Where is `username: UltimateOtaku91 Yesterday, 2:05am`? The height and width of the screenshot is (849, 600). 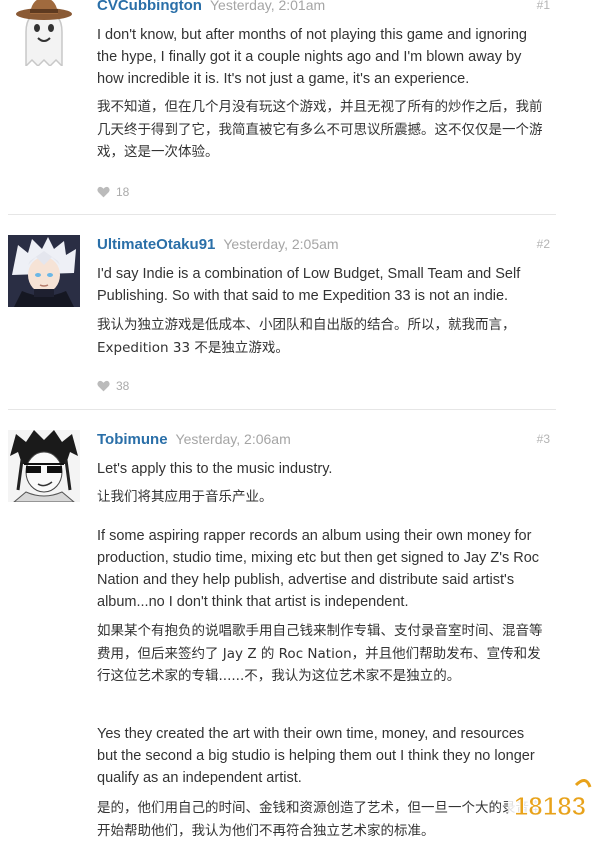 username: UltimateOtaku91 Yesterday, 2:05am is located at coordinates (218, 244).